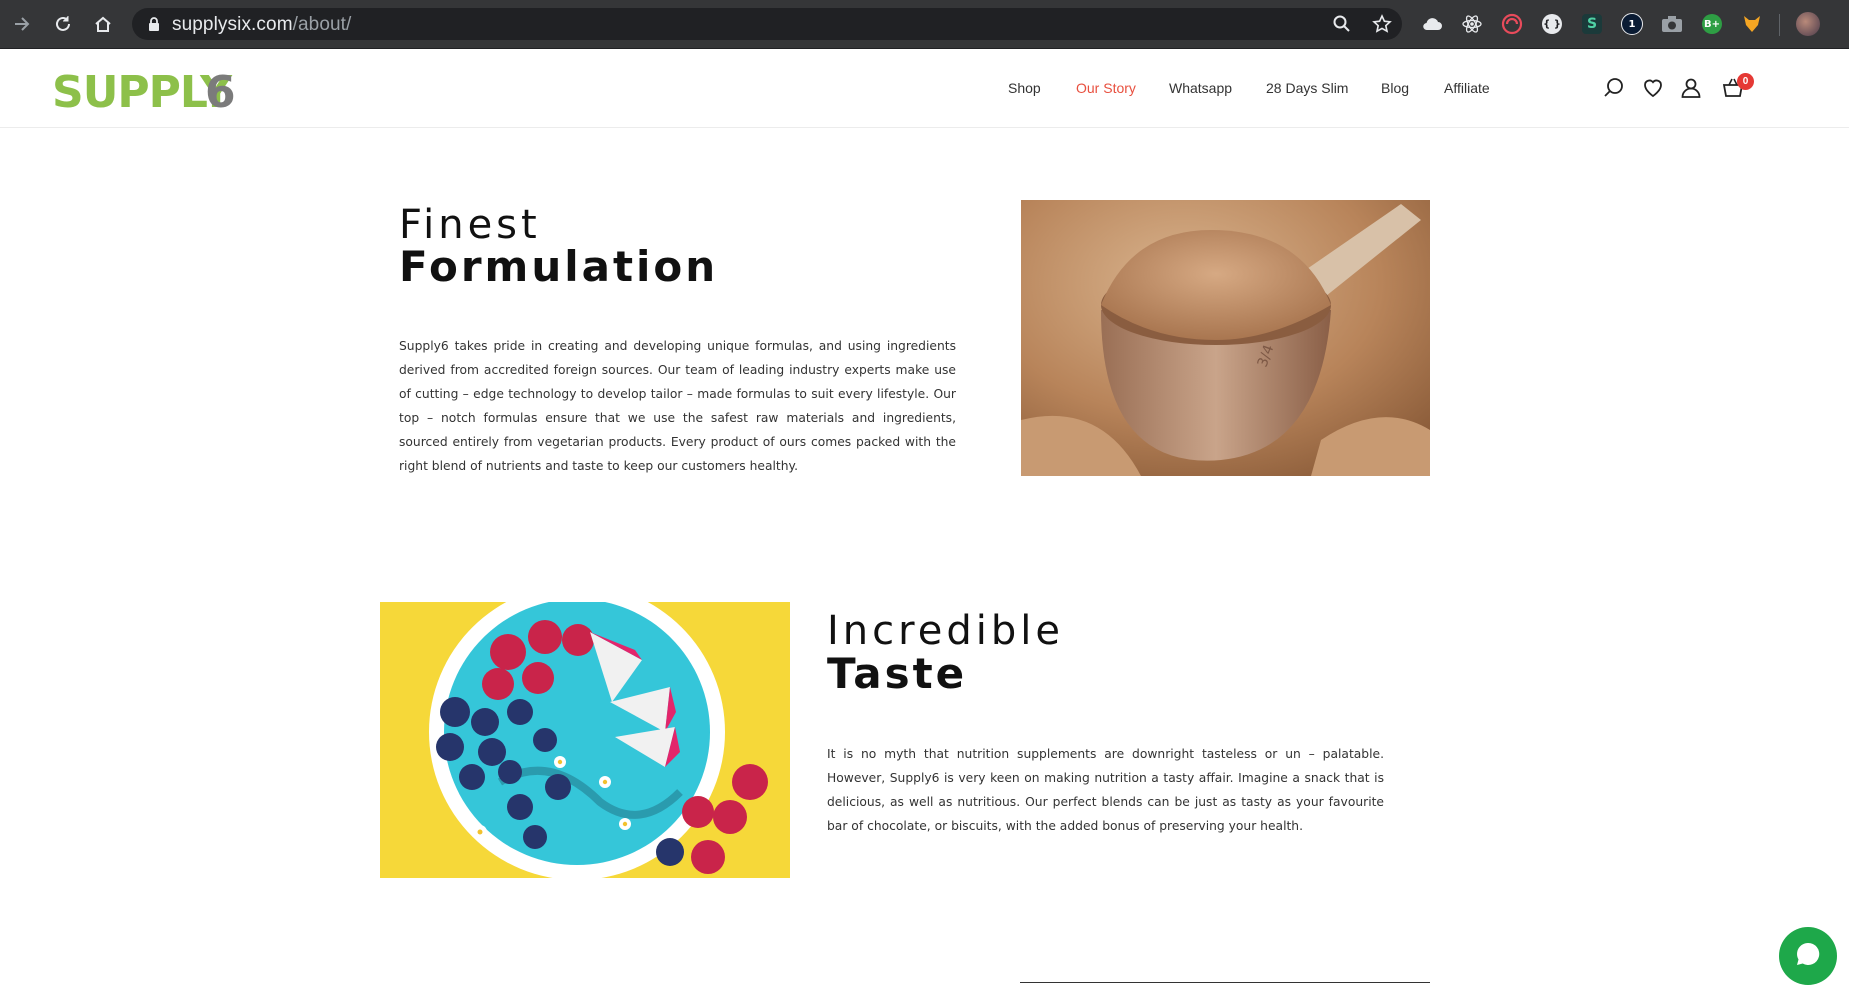 Image resolution: width=1849 pixels, height=985 pixels. What do you see at coordinates (220, 90) in the screenshot?
I see `svg-text: 6` at bounding box center [220, 90].